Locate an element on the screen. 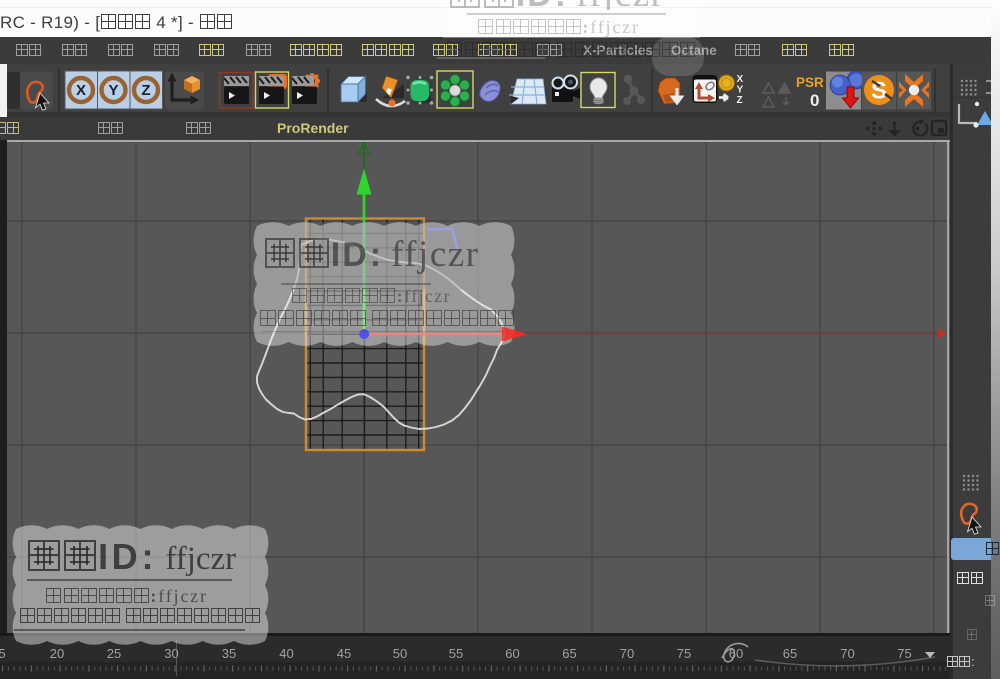  svg-text: 0 is located at coordinates (814, 100).